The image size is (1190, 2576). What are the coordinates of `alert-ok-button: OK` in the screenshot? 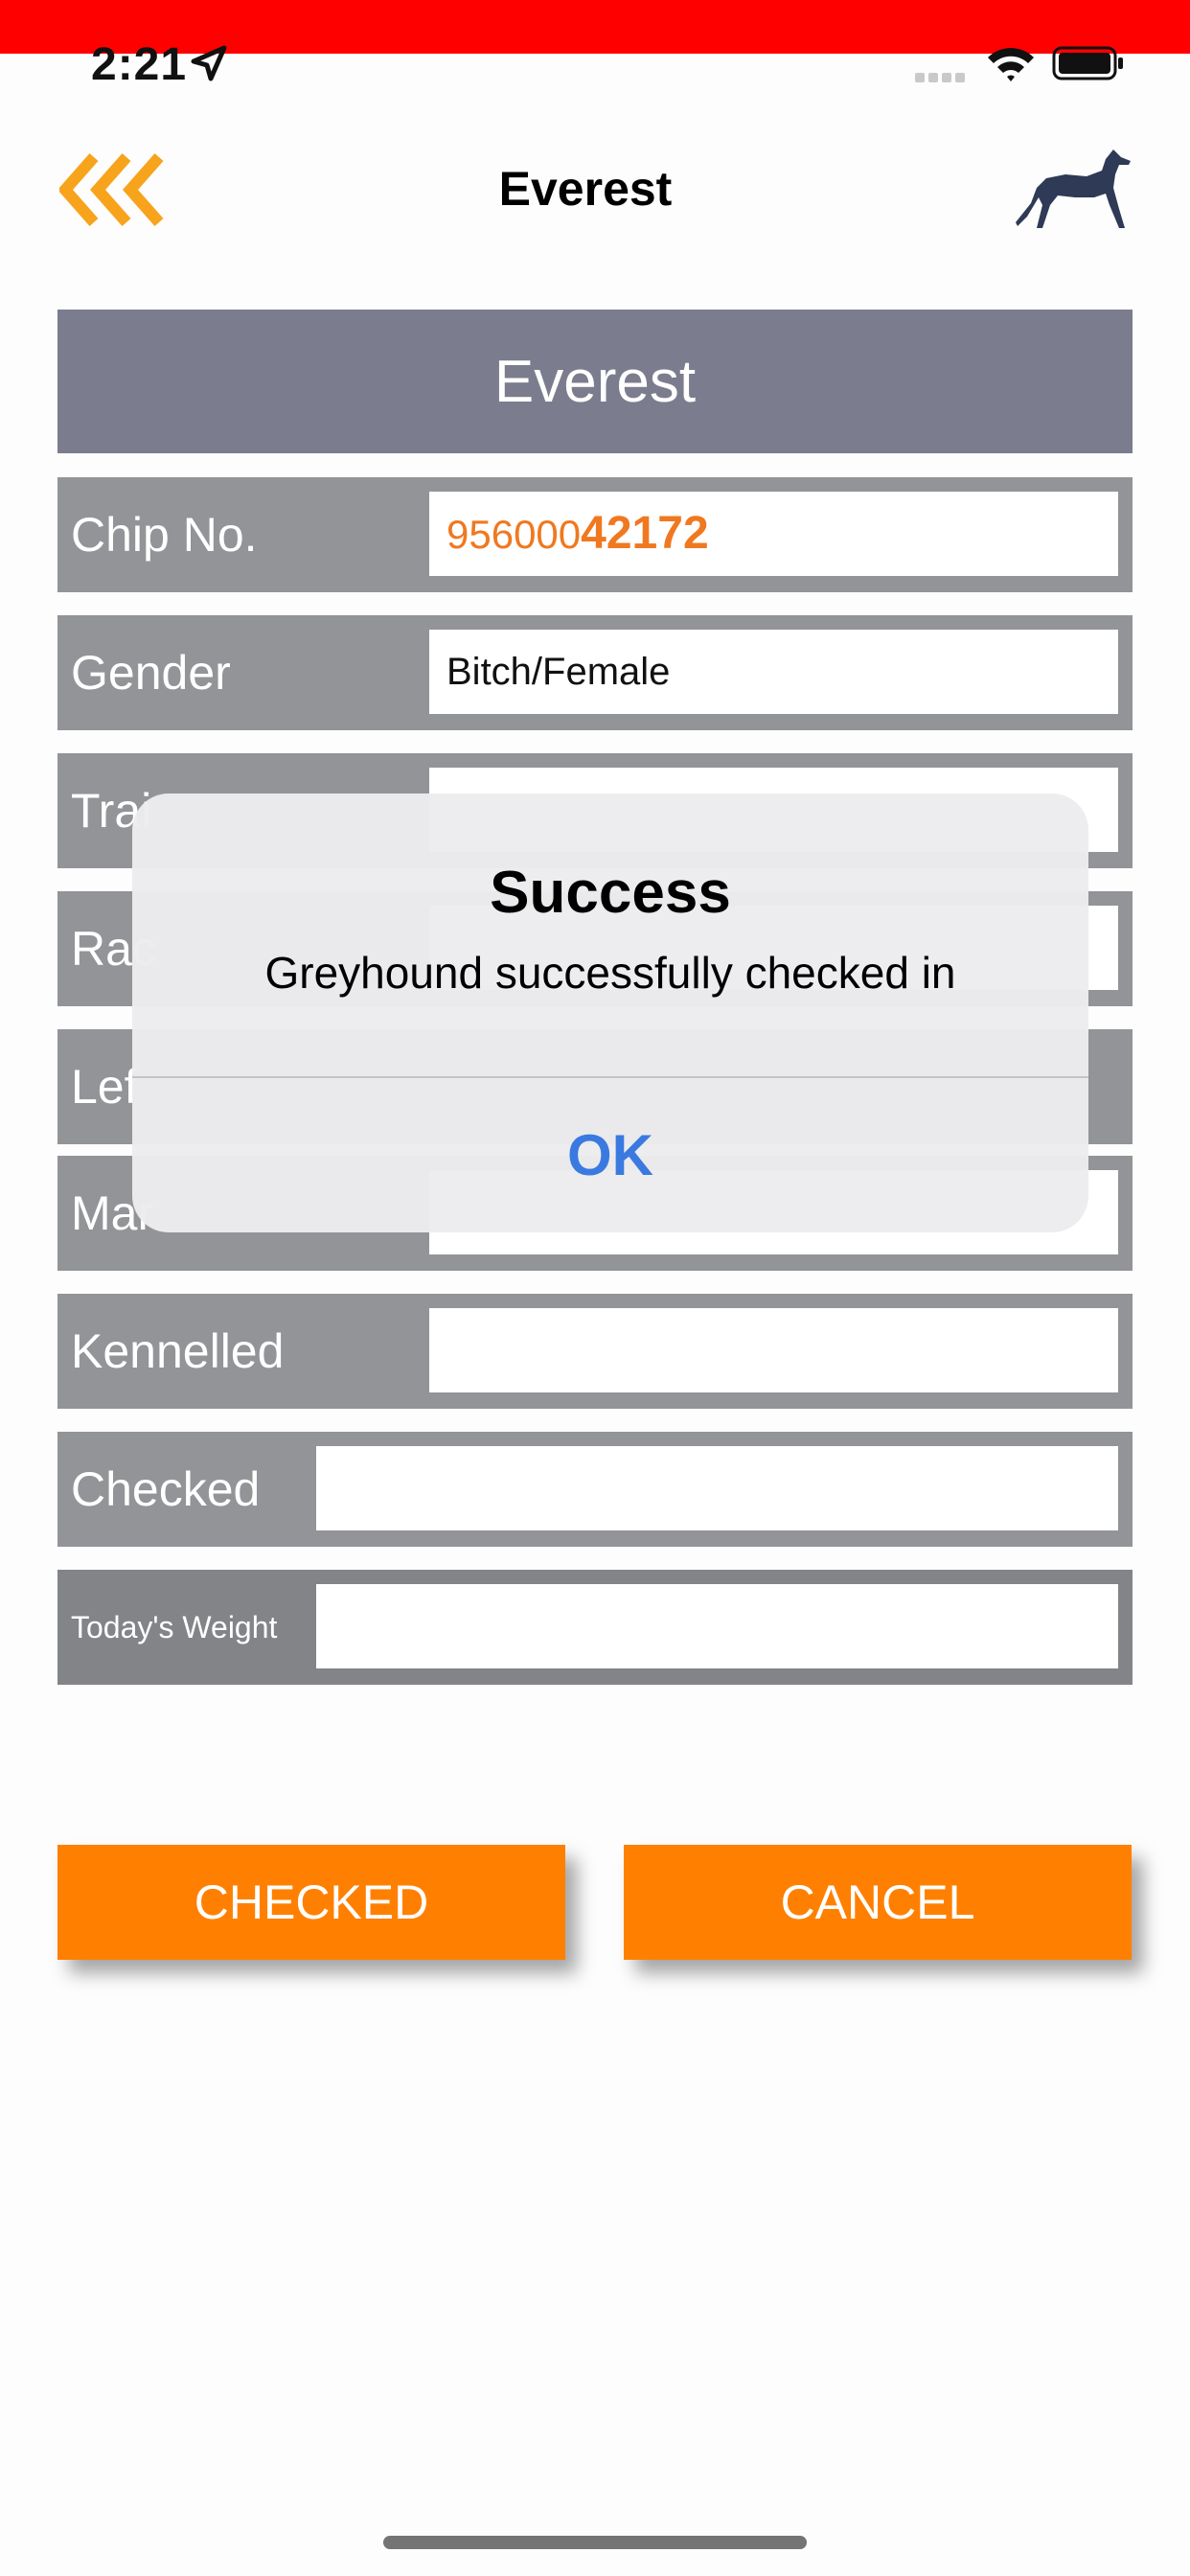 It's located at (610, 1155).